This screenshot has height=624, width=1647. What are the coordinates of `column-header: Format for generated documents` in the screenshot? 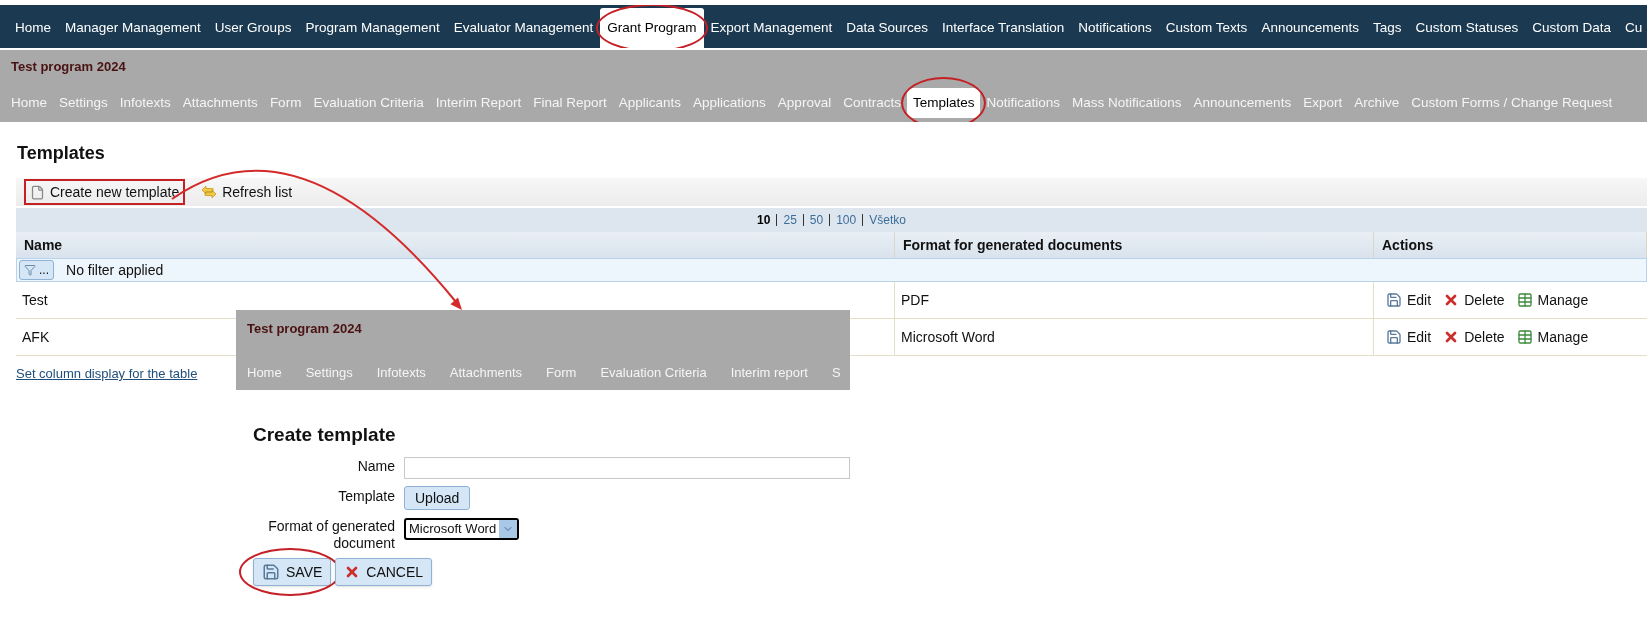 It's located at (1134, 245).